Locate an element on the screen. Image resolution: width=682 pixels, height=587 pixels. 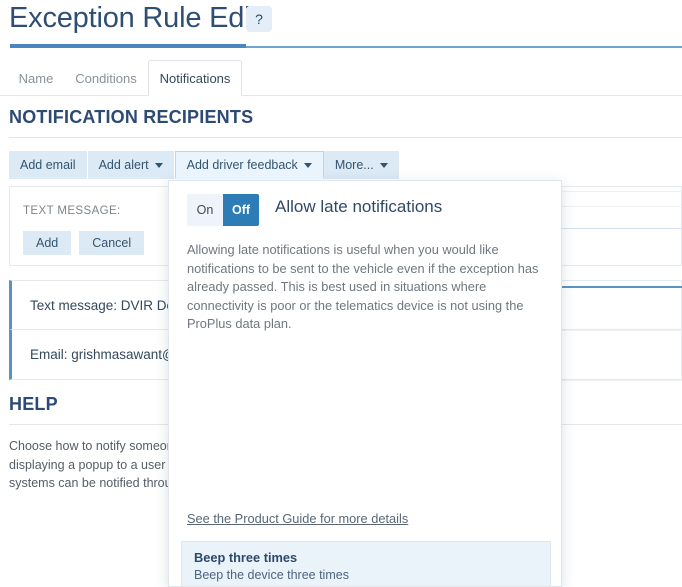
toggle-option-off: Off is located at coordinates (241, 210).